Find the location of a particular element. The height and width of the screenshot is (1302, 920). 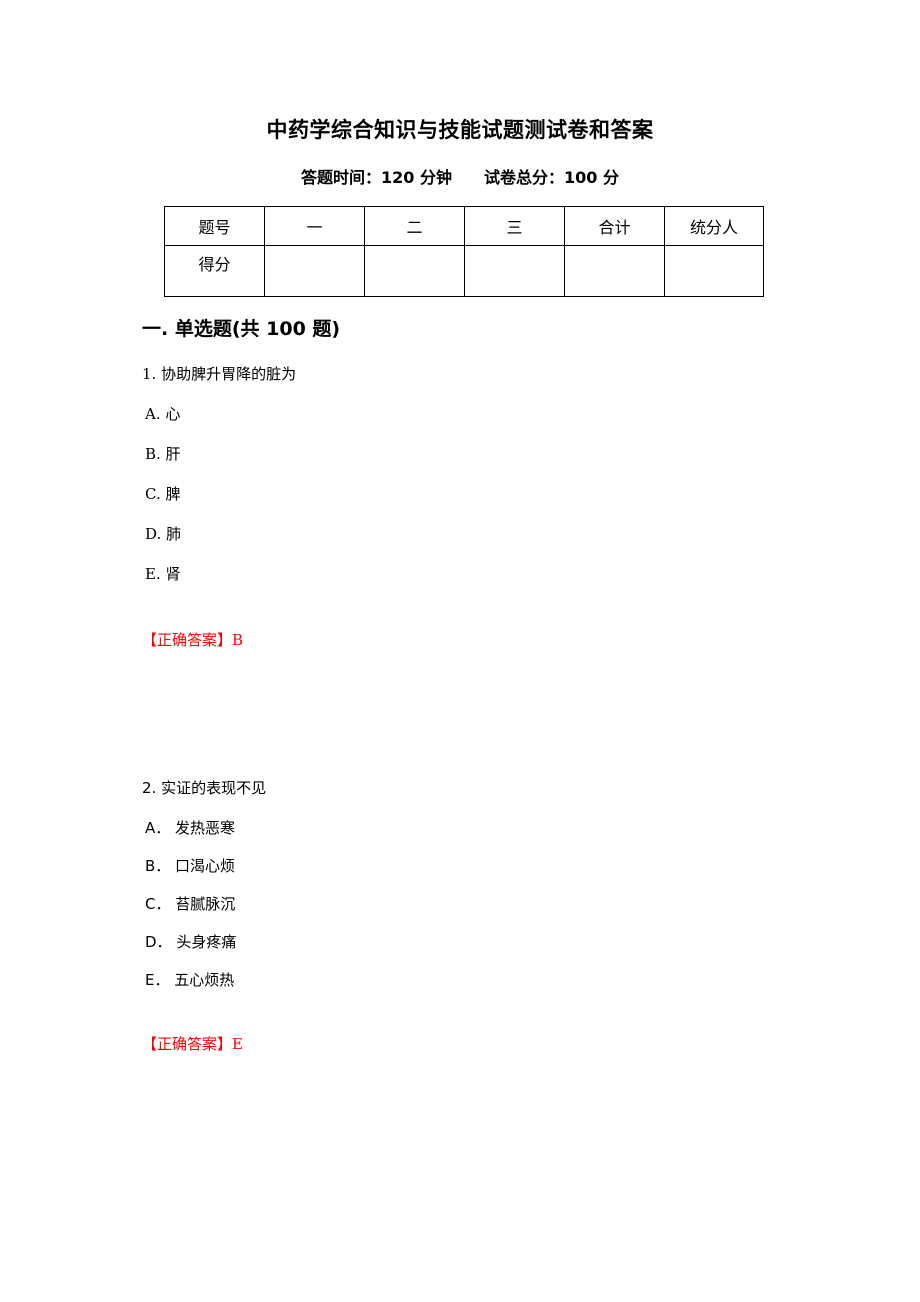

question-stem: 2. 实证的表现不见 is located at coordinates (204, 787).